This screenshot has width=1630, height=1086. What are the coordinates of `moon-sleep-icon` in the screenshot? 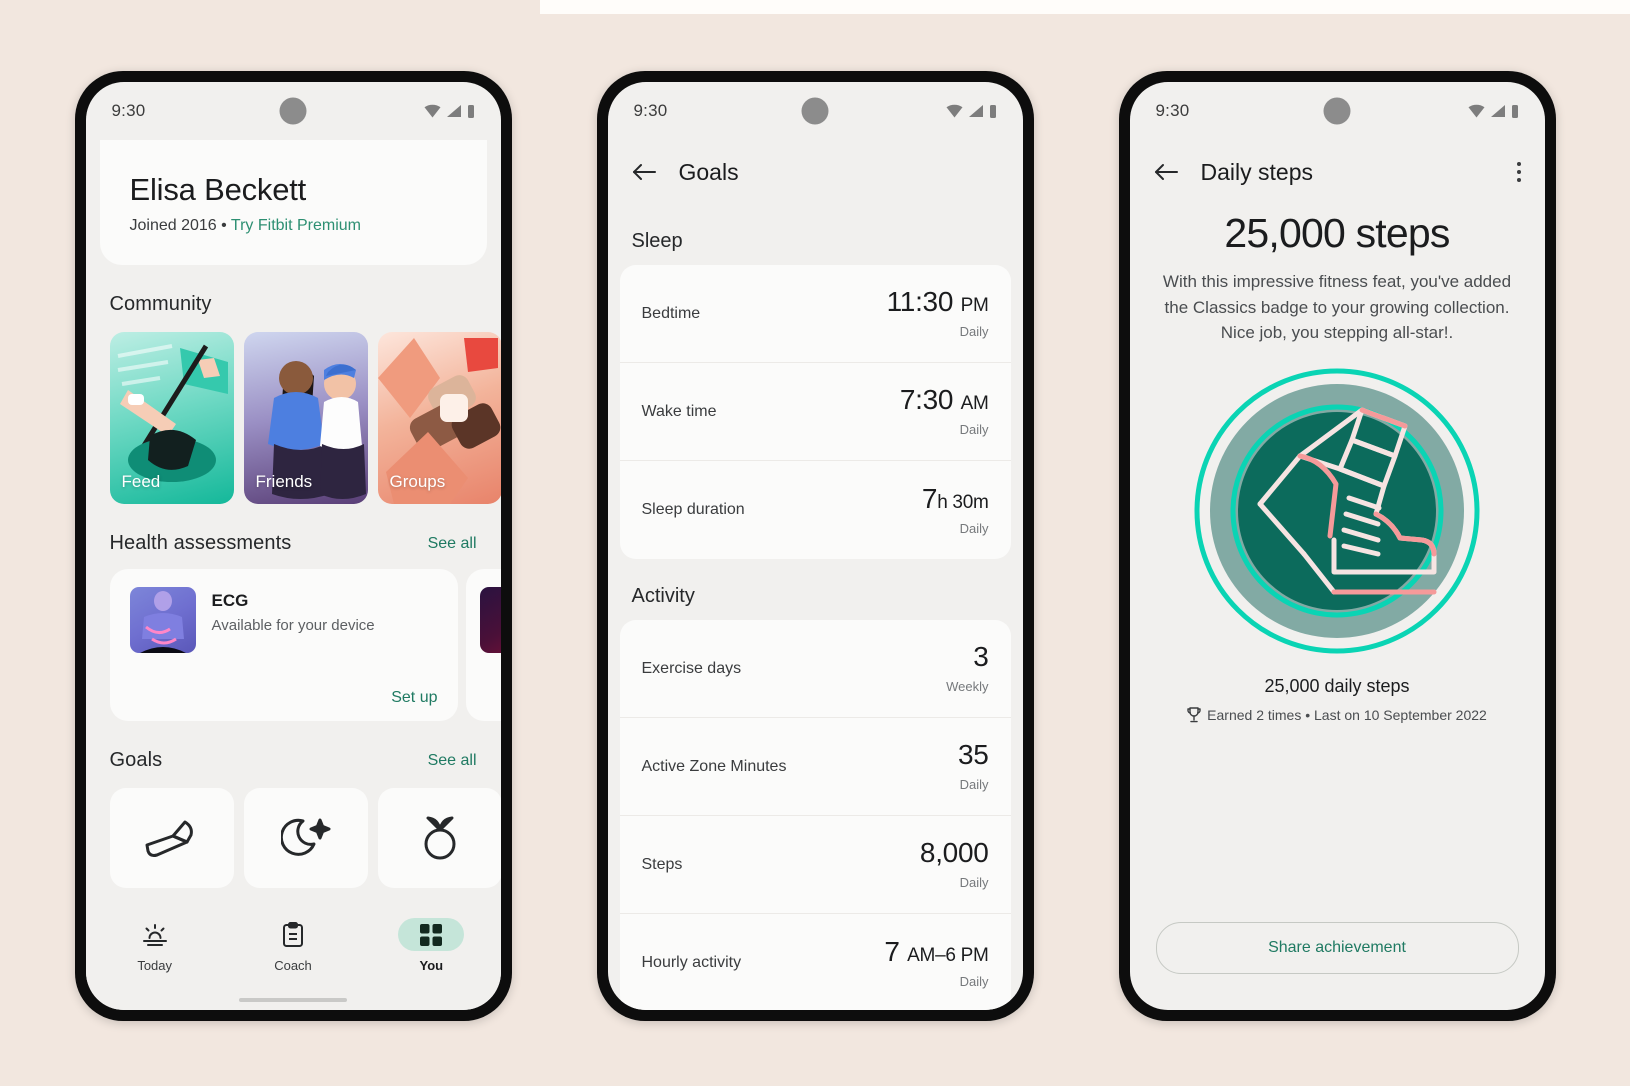 It's located at (305, 837).